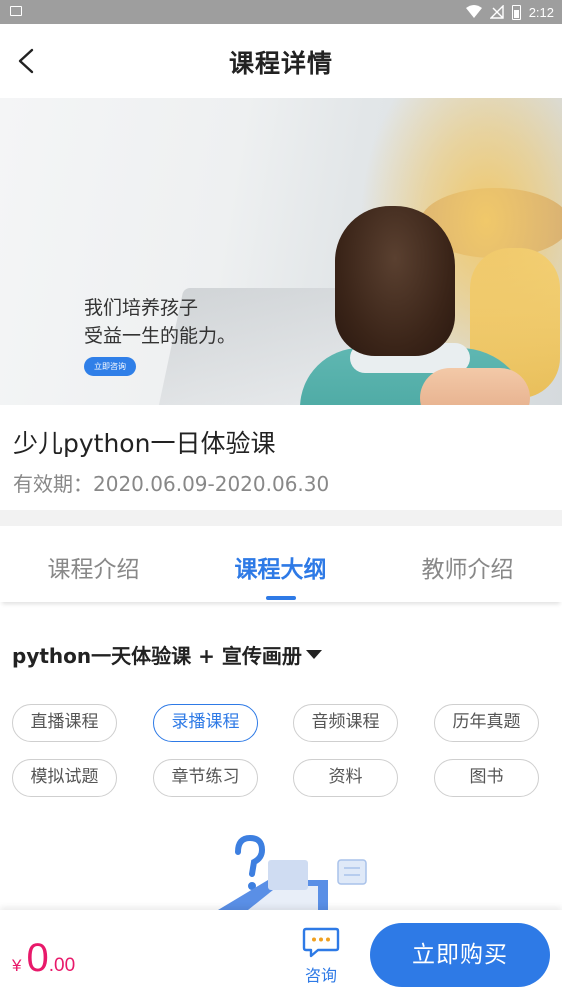 The image size is (562, 999). I want to click on tab-outline: 课程大纲, so click(280, 567).